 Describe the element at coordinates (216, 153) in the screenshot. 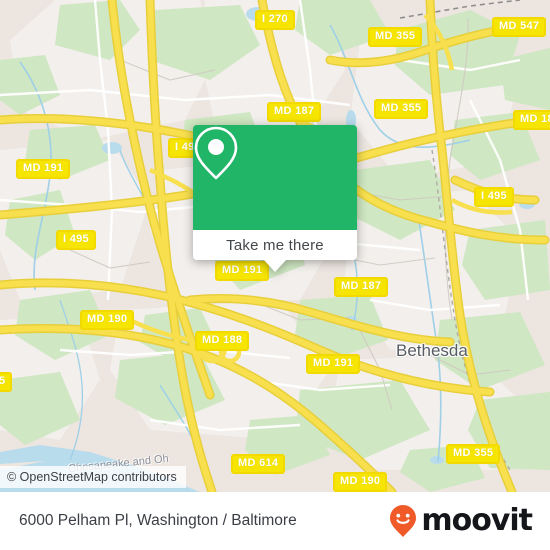

I see `map-pin-icon` at that location.